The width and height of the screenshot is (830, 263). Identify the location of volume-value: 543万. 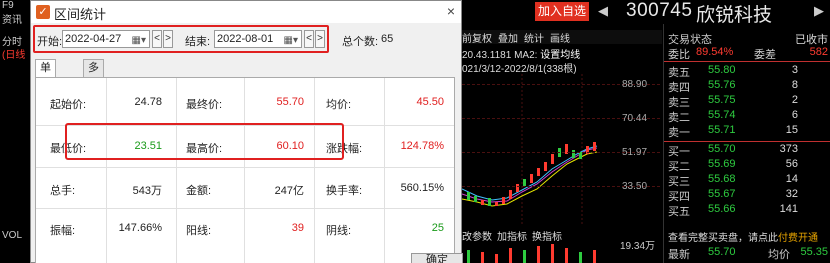
(147, 191).